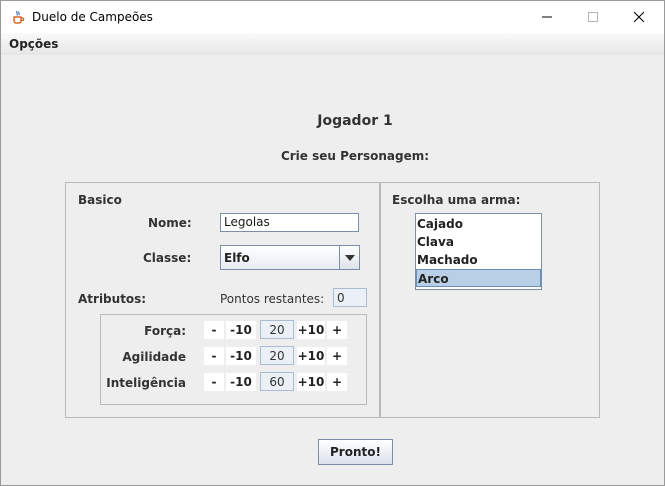 The width and height of the screenshot is (665, 486). Describe the element at coordinates (146, 383) in the screenshot. I see `intelligence-label: Inteligência` at that location.